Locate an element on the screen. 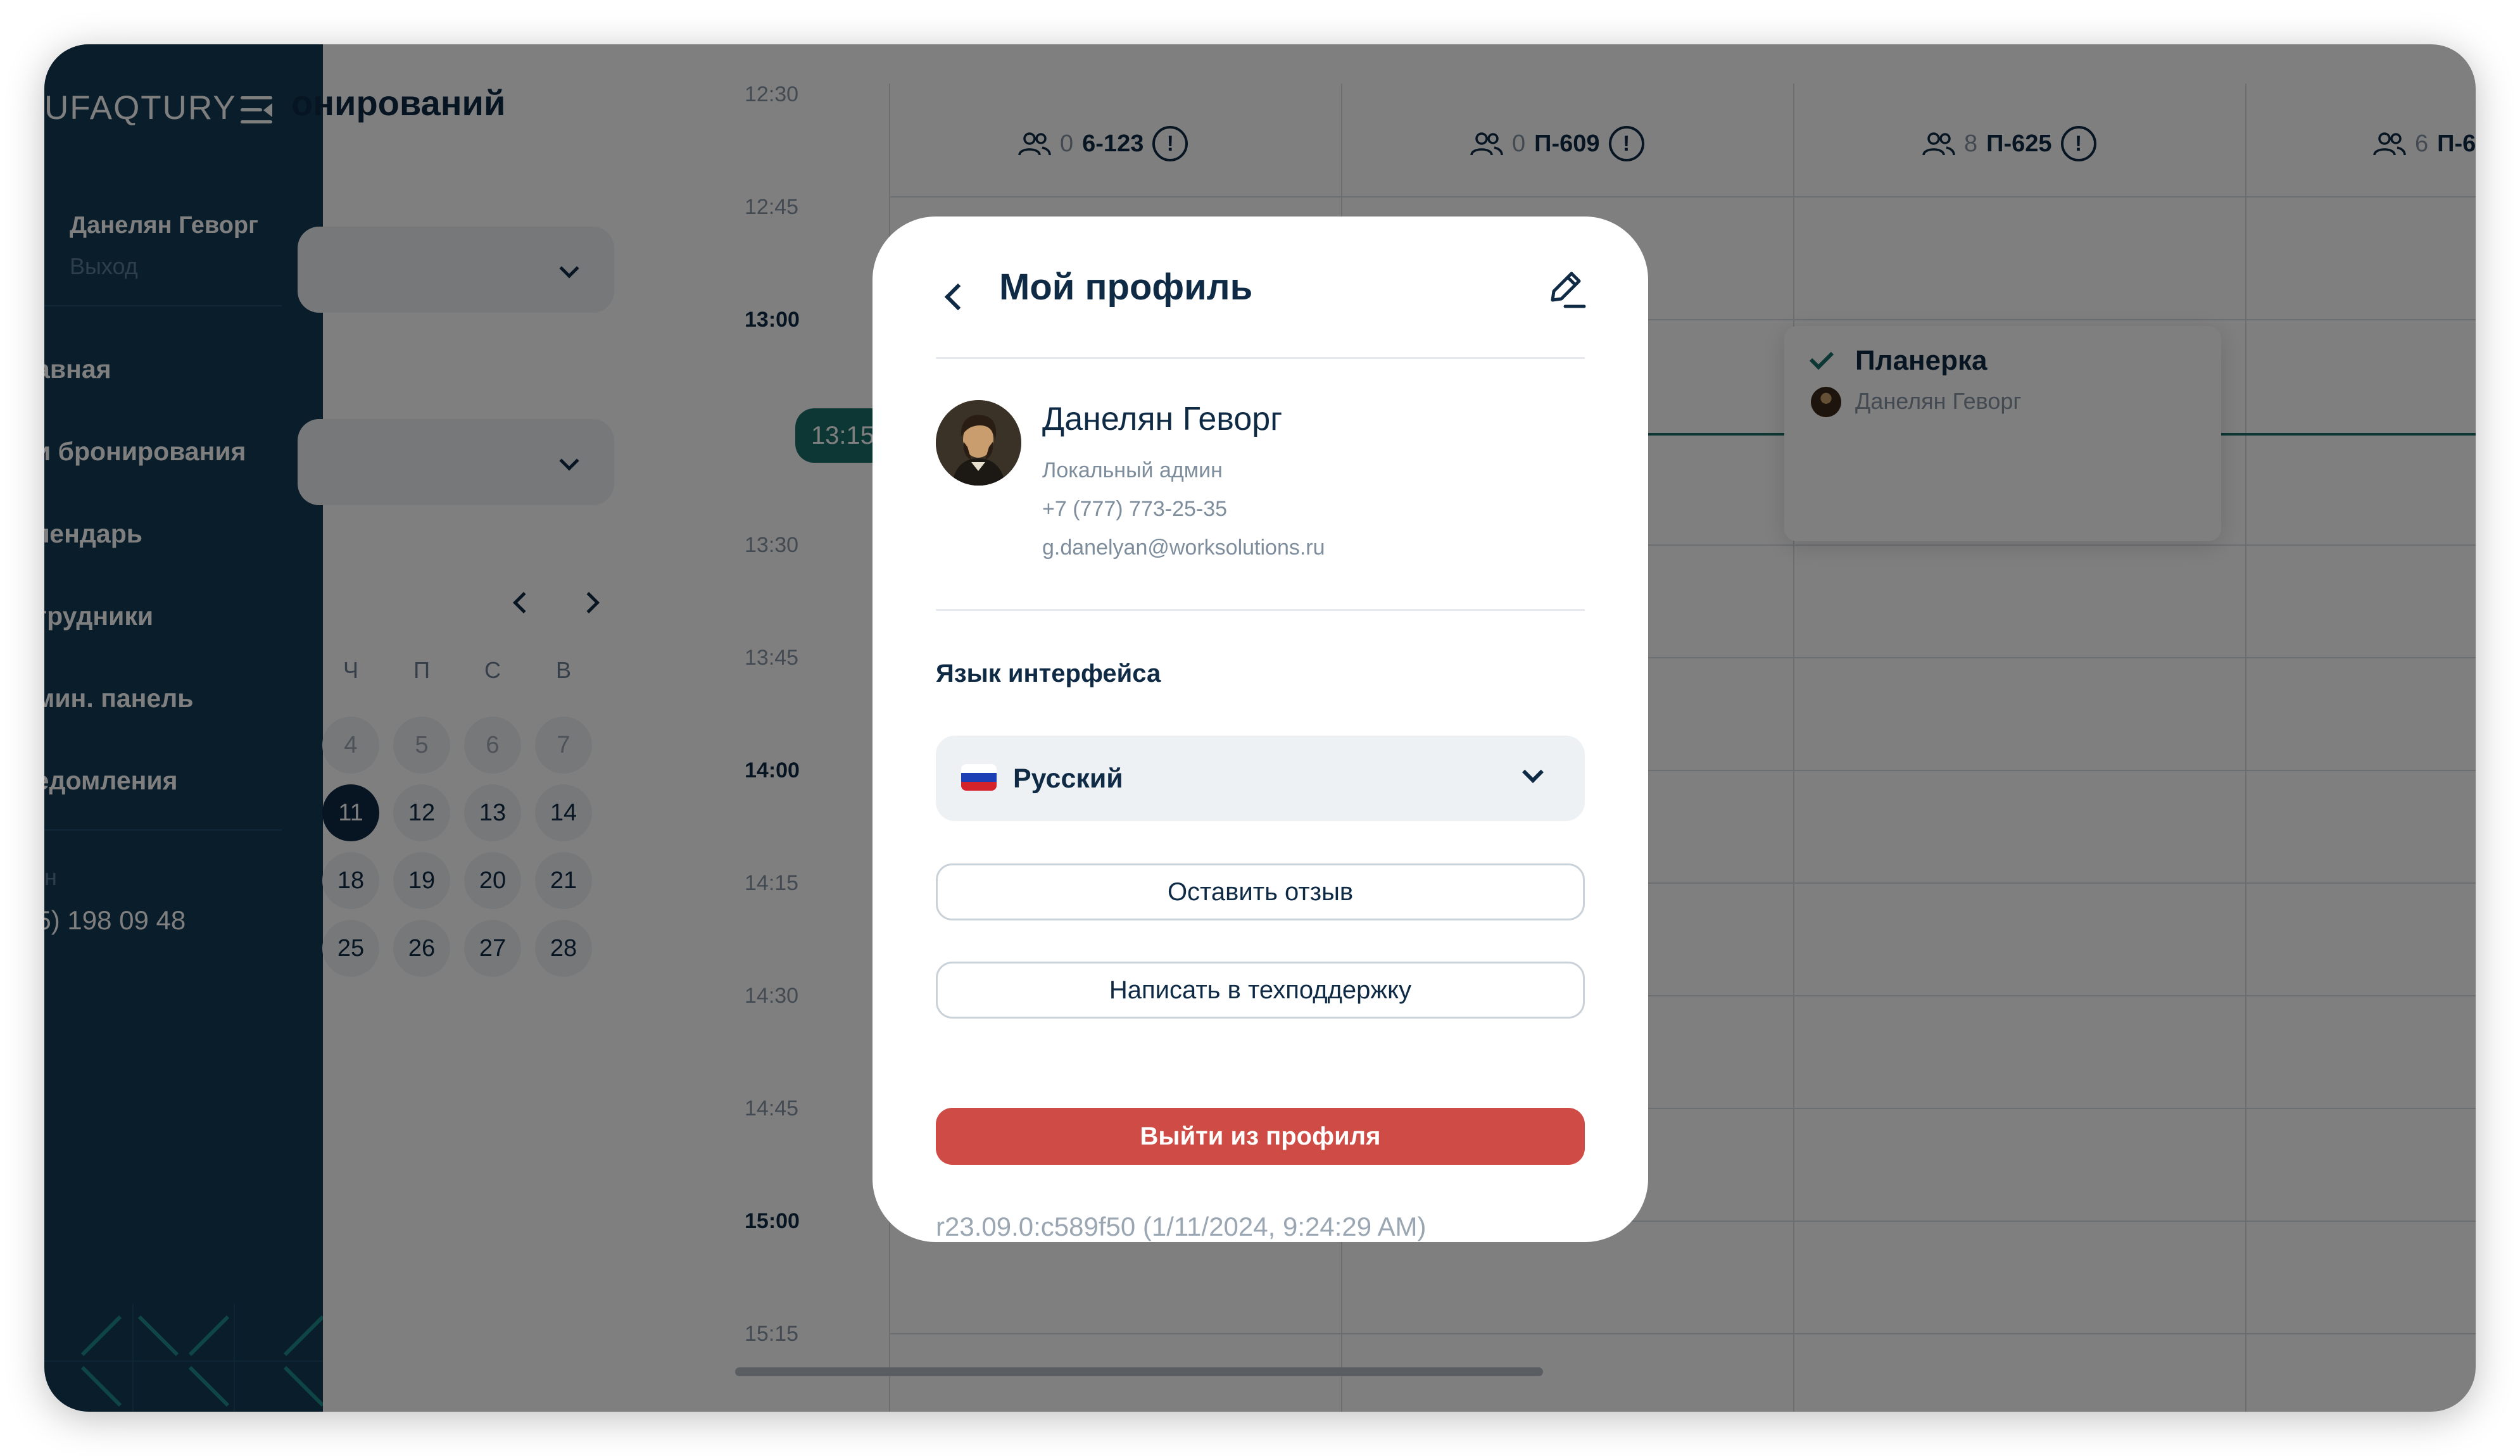 The height and width of the screenshot is (1456, 2520). back-arrow-icon is located at coordinates (958, 297).